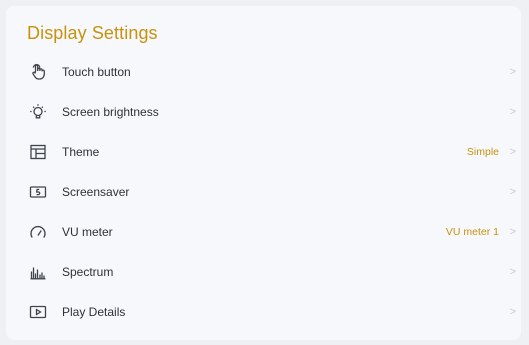  Describe the element at coordinates (38, 112) in the screenshot. I see `lightbulb-icon` at that location.